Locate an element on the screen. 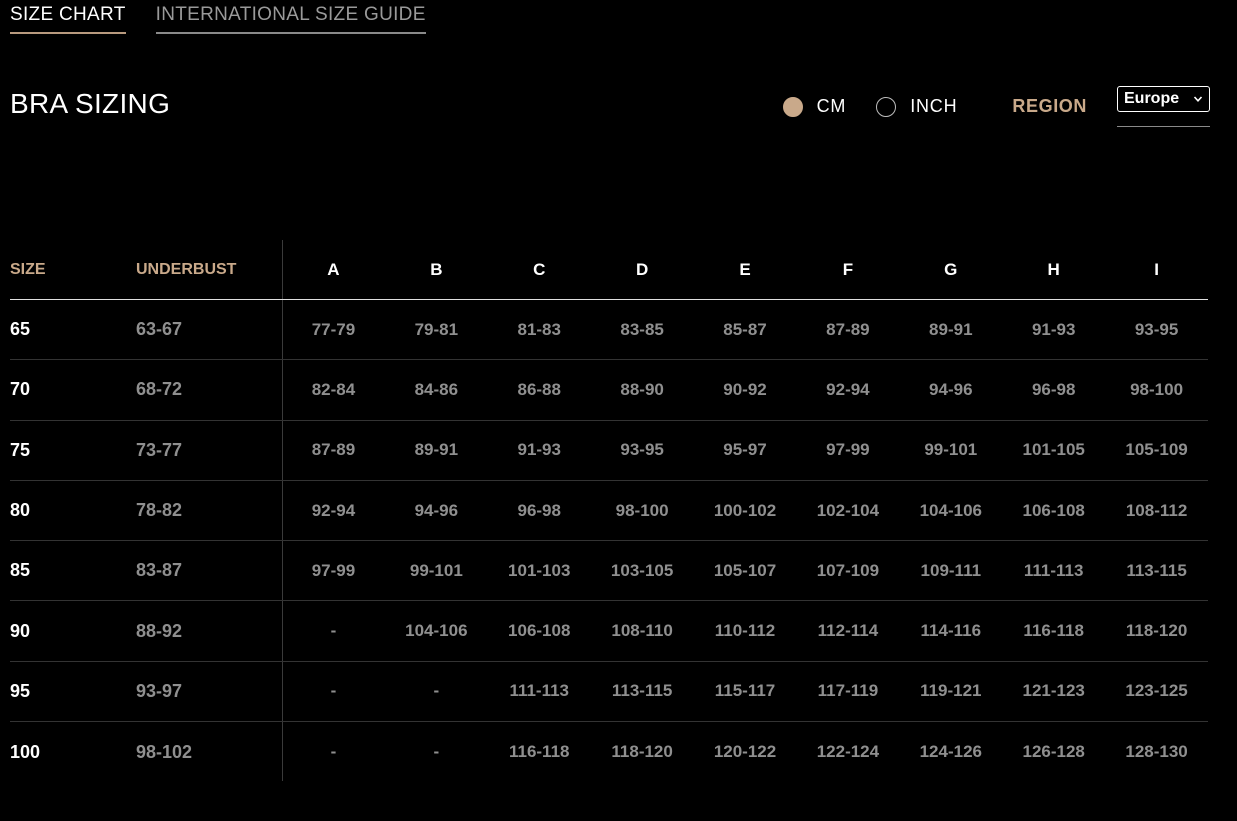 The width and height of the screenshot is (1237, 821). cell-cup-e: 100-102 is located at coordinates (745, 510).